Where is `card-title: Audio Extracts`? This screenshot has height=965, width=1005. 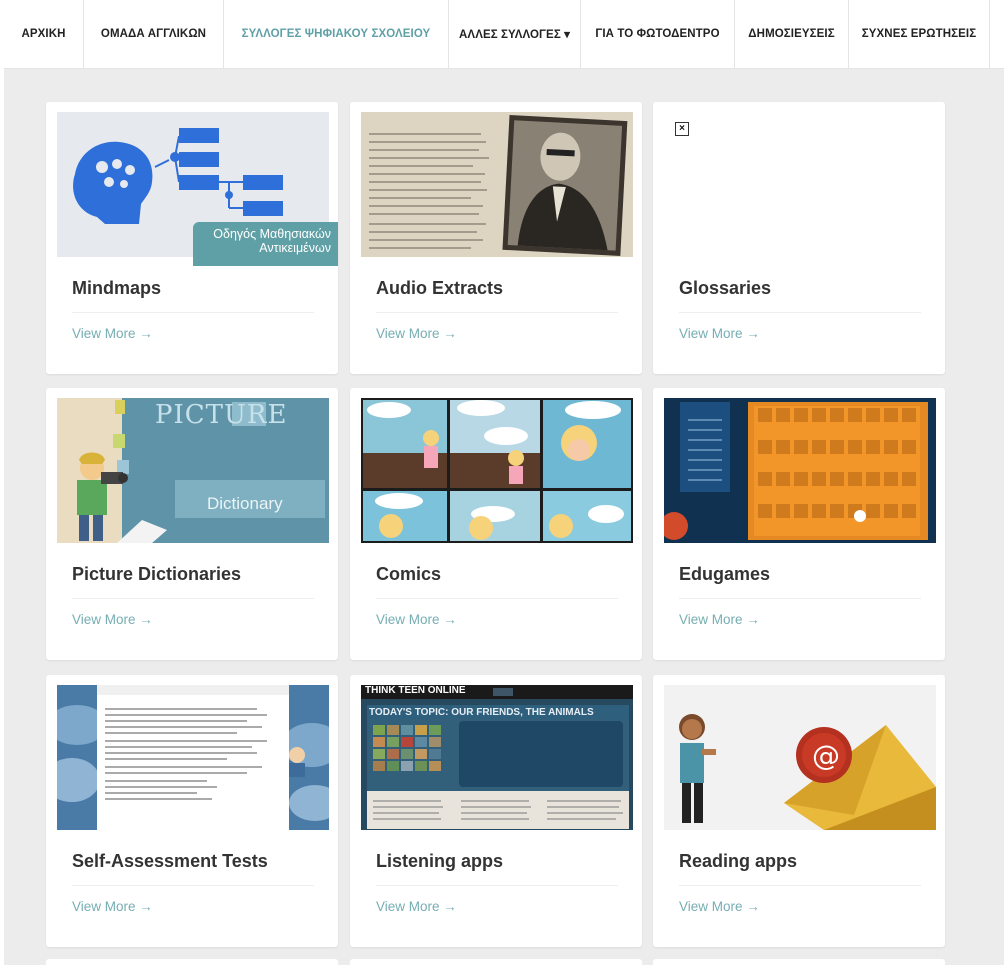 card-title: Audio Extracts is located at coordinates (439, 288).